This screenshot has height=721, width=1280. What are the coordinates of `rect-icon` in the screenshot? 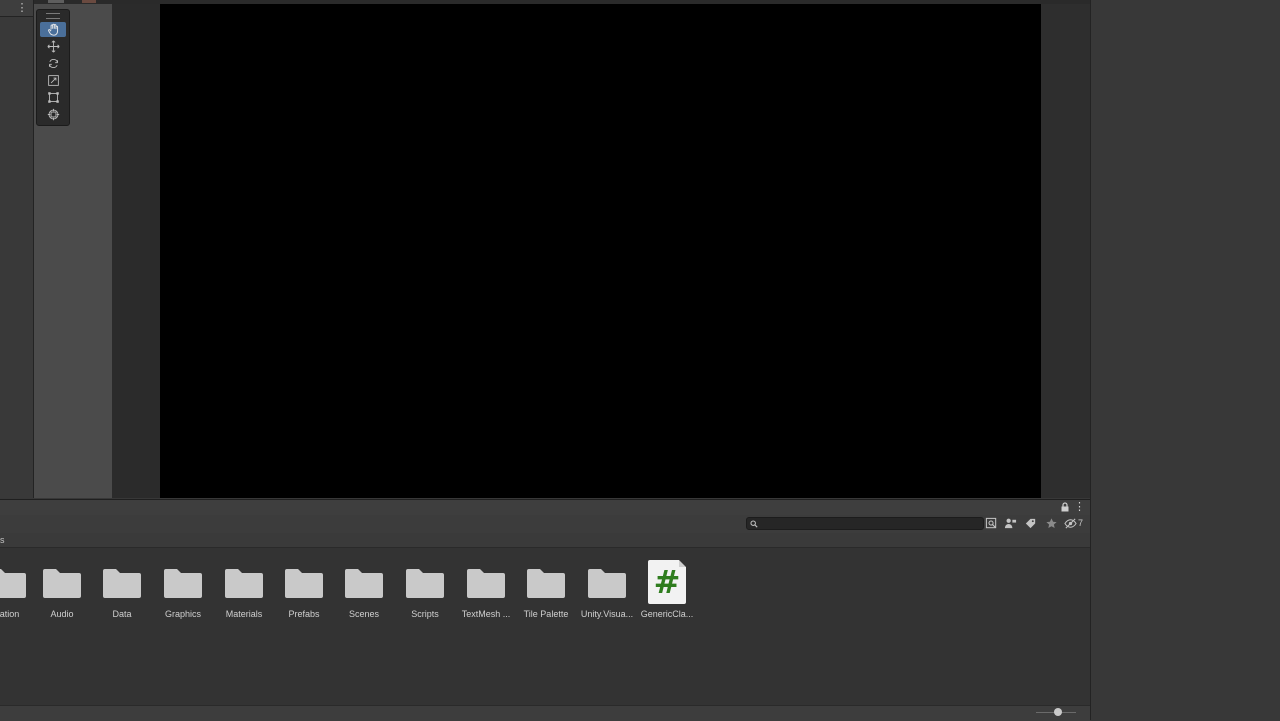 It's located at (53, 97).